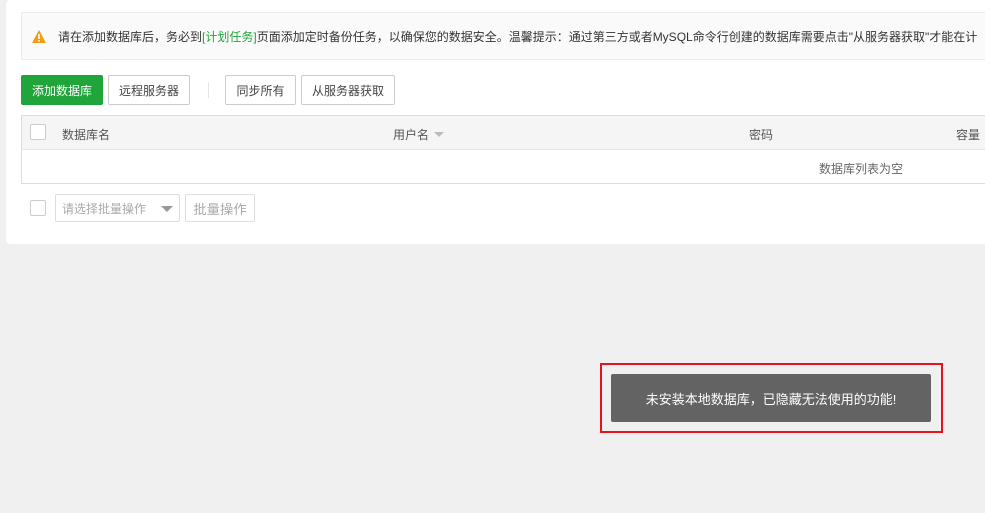 The height and width of the screenshot is (513, 985). What do you see at coordinates (104, 208) in the screenshot?
I see `batch-select-placeholder: 请选择批量操作` at bounding box center [104, 208].